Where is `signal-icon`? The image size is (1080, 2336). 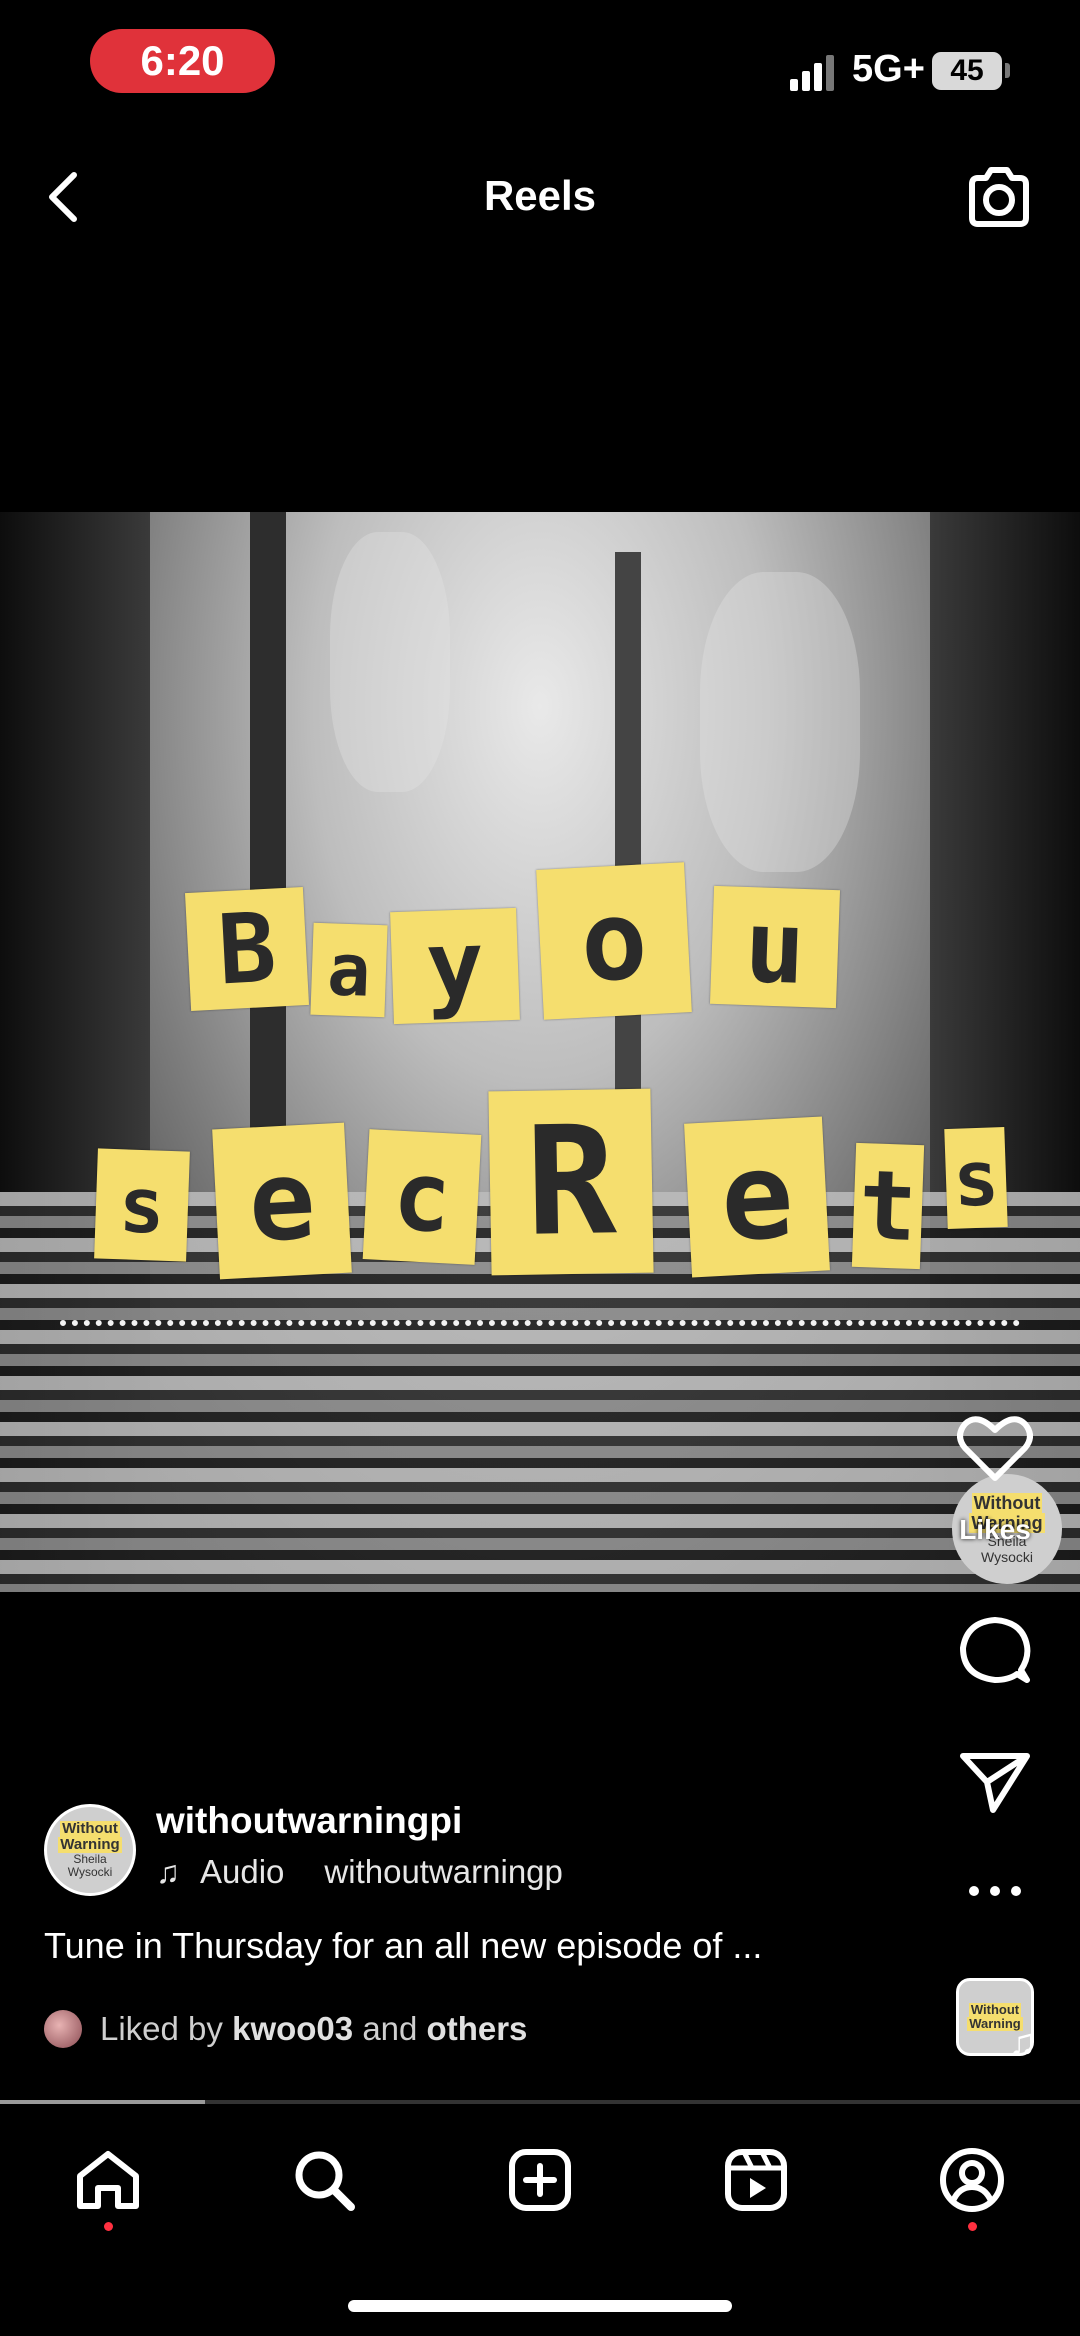
signal-icon is located at coordinates (812, 73).